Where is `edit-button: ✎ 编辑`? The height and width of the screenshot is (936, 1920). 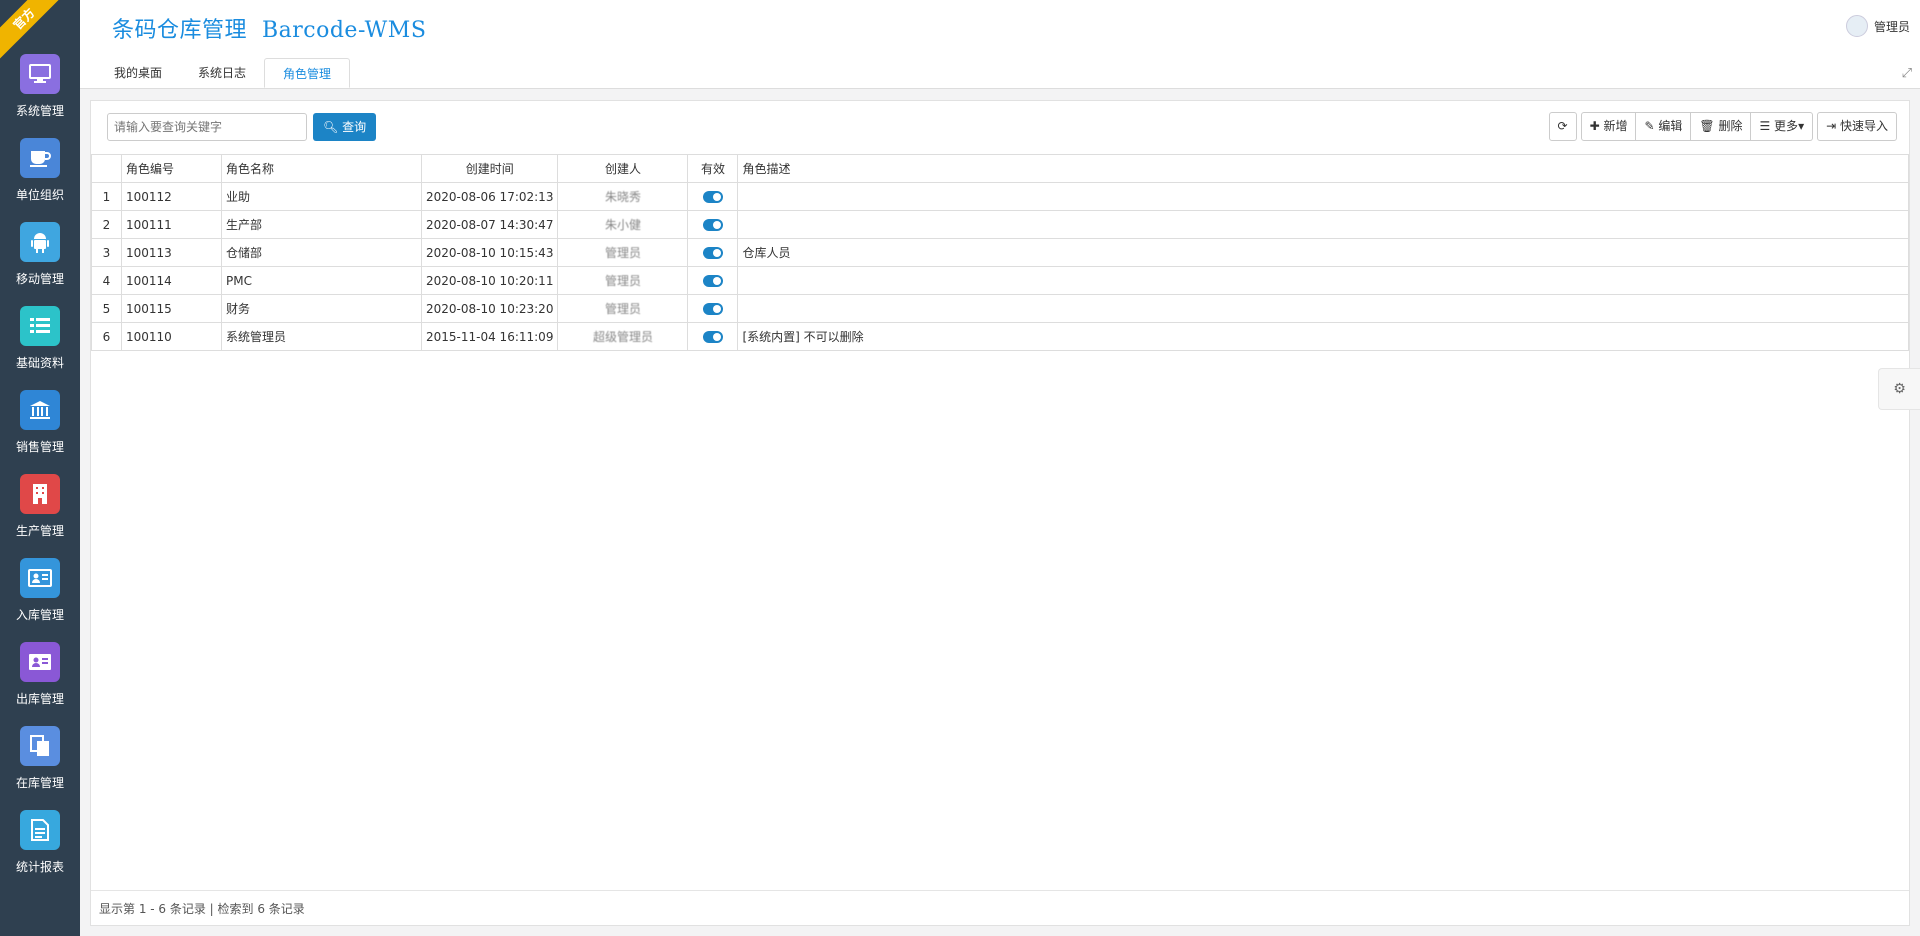 edit-button: ✎ 编辑 is located at coordinates (1664, 126).